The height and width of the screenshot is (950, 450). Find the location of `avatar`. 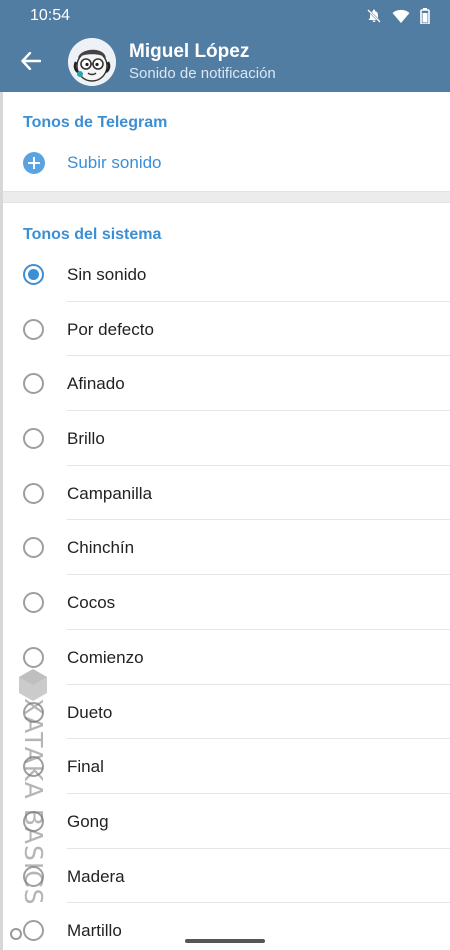

avatar is located at coordinates (92, 62).